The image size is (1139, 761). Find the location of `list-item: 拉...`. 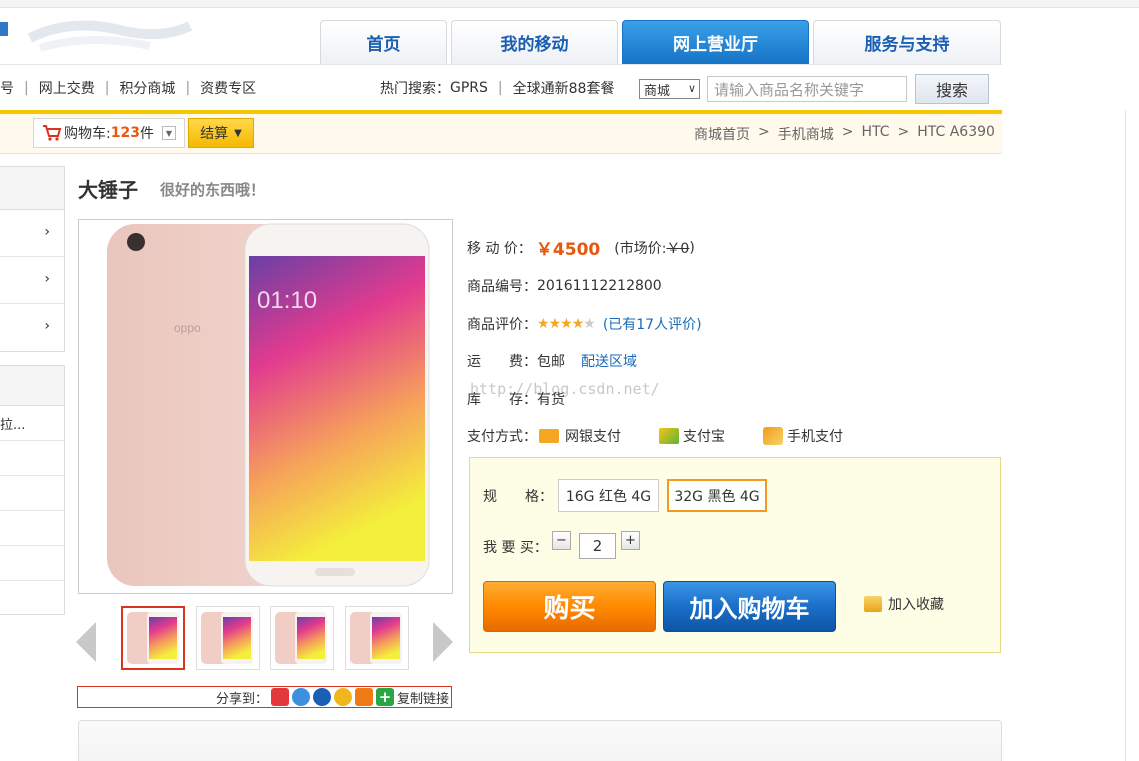

list-item: 拉... is located at coordinates (32, 423).